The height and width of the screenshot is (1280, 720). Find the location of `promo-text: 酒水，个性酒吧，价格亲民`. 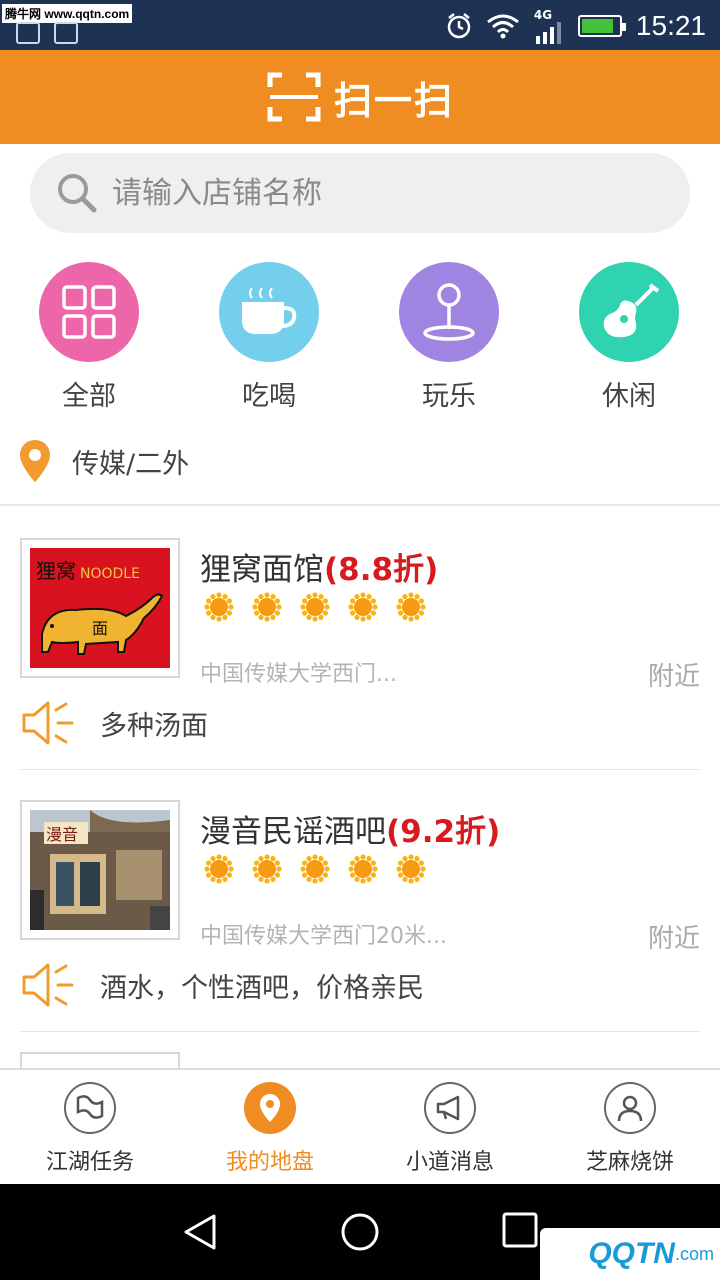

promo-text: 酒水，个性酒吧，价格亲民 is located at coordinates (262, 988).